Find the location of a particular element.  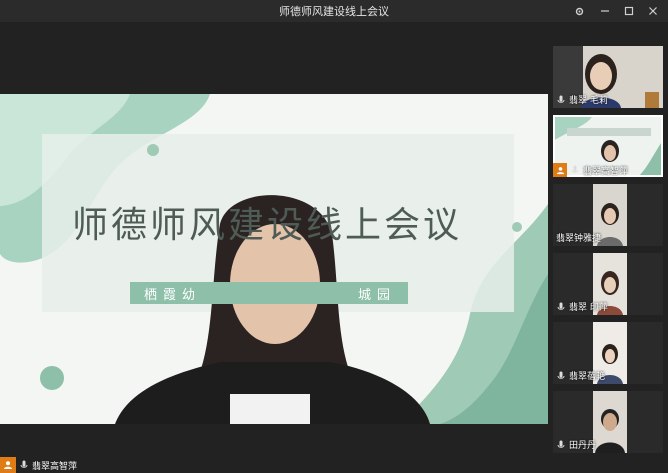

close-icon is located at coordinates (653, 11).